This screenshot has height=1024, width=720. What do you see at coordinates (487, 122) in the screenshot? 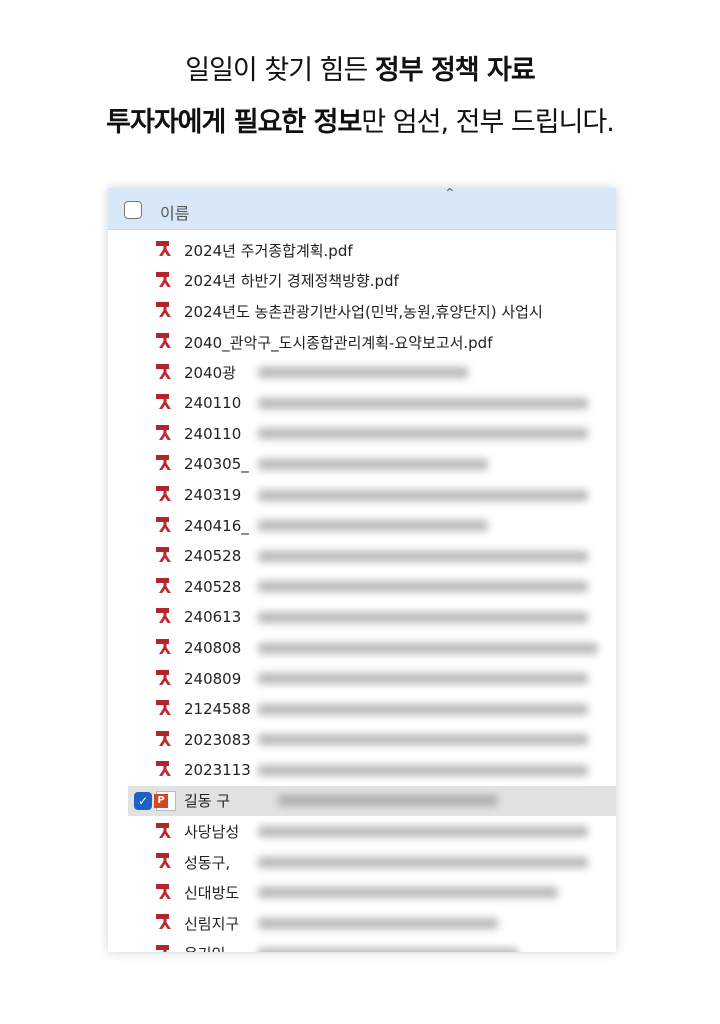
I see `headline-text: 만 엄선, 전부 드립니다.` at bounding box center [487, 122].